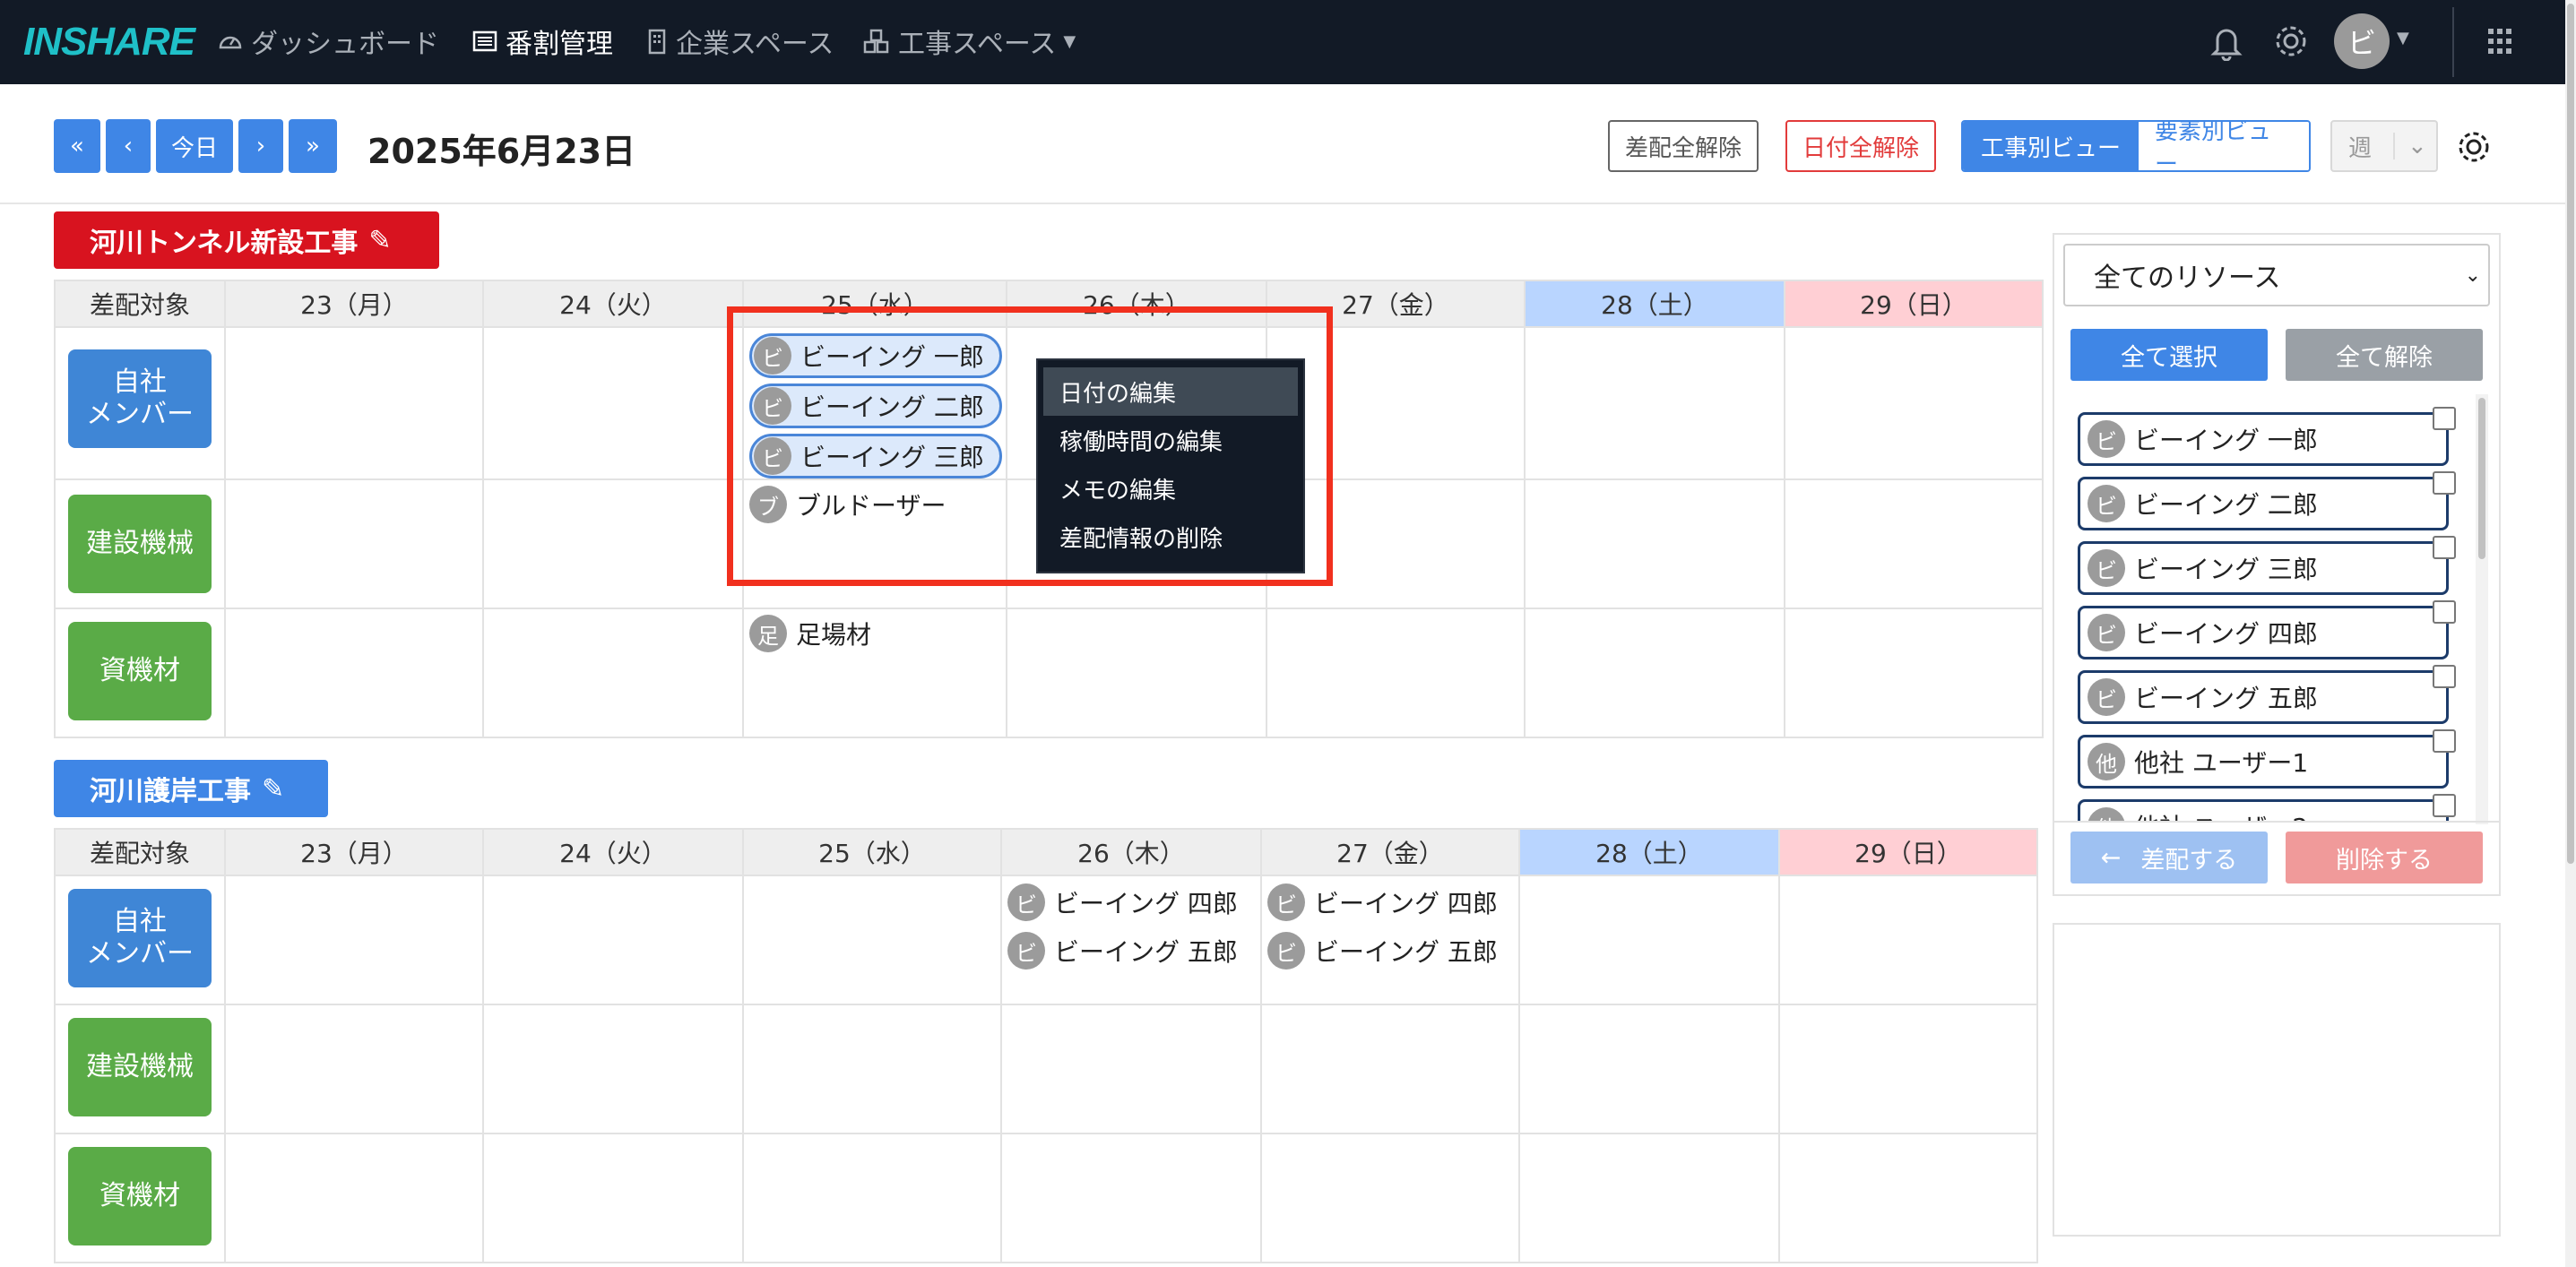 The width and height of the screenshot is (2576, 1267). Describe the element at coordinates (2472, 275) in the screenshot. I see `chevron-down-icon: ⌄` at that location.